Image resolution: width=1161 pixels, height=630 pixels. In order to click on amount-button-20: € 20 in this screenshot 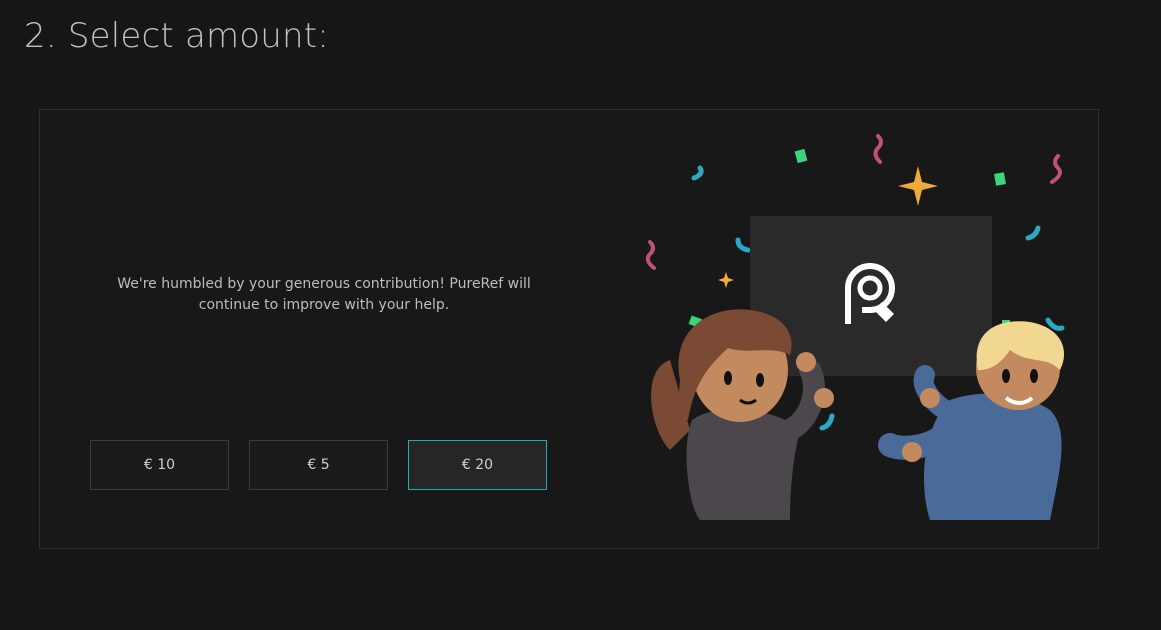, I will do `click(477, 465)`.